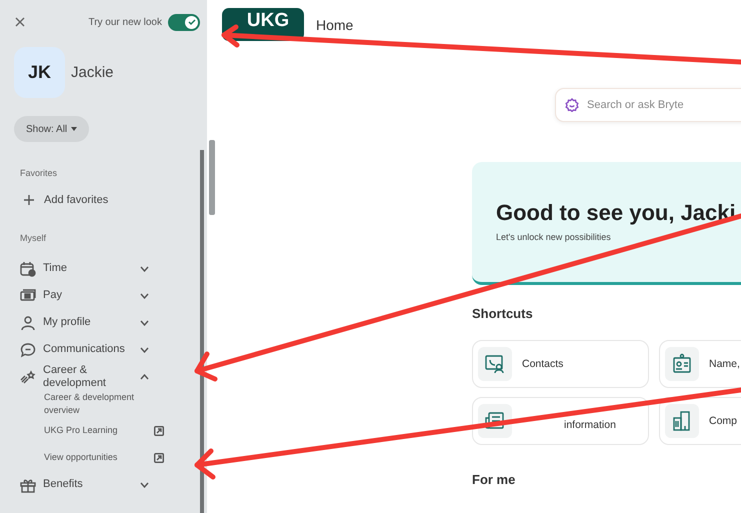 This screenshot has width=741, height=513. What do you see at coordinates (98, 376) in the screenshot?
I see `nav-item: Career & development` at bounding box center [98, 376].